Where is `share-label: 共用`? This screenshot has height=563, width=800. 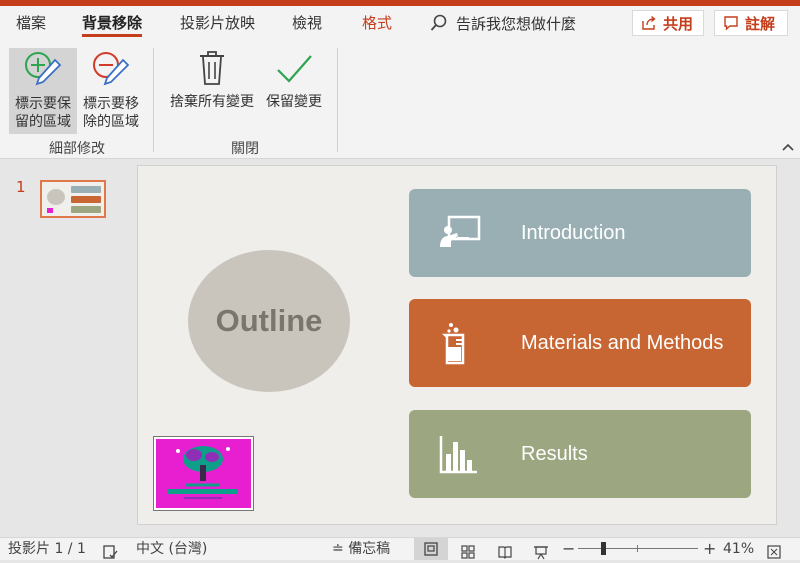 share-label: 共用 is located at coordinates (678, 23).